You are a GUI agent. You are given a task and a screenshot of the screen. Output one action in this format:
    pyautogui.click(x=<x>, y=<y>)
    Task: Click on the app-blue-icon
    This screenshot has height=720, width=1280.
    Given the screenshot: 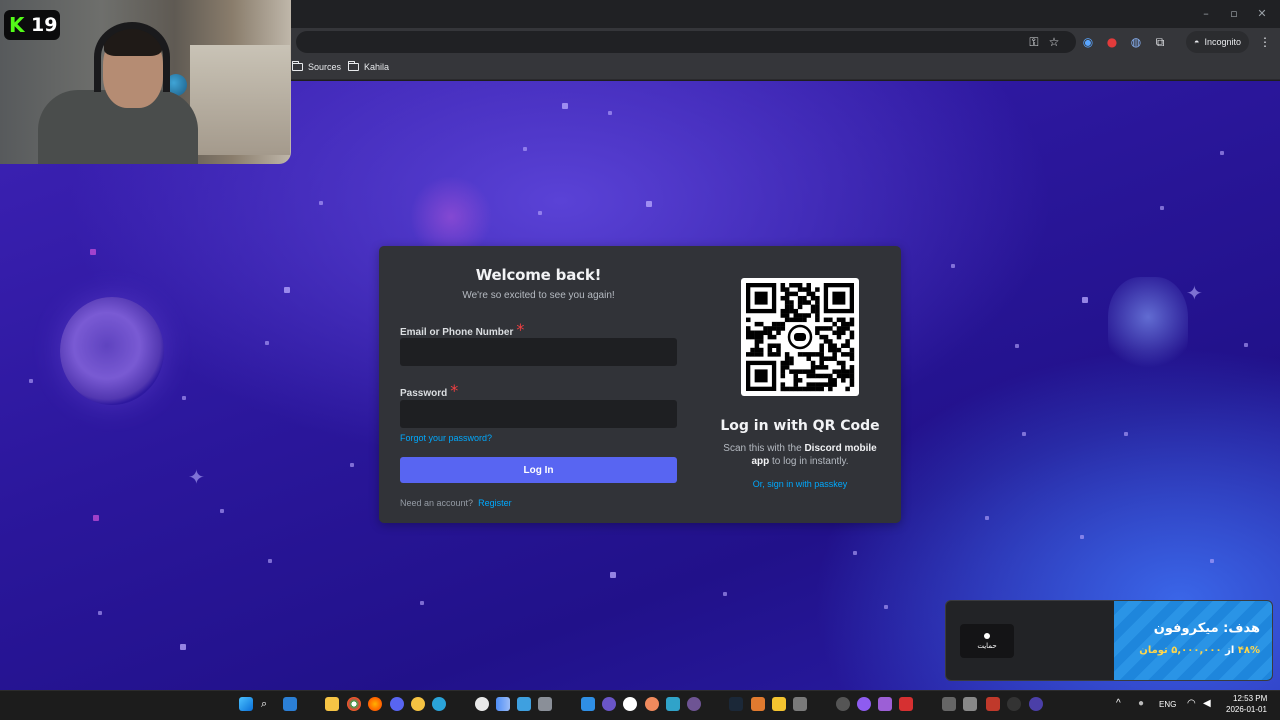 What is the action you would take?
    pyautogui.click(x=524, y=704)
    